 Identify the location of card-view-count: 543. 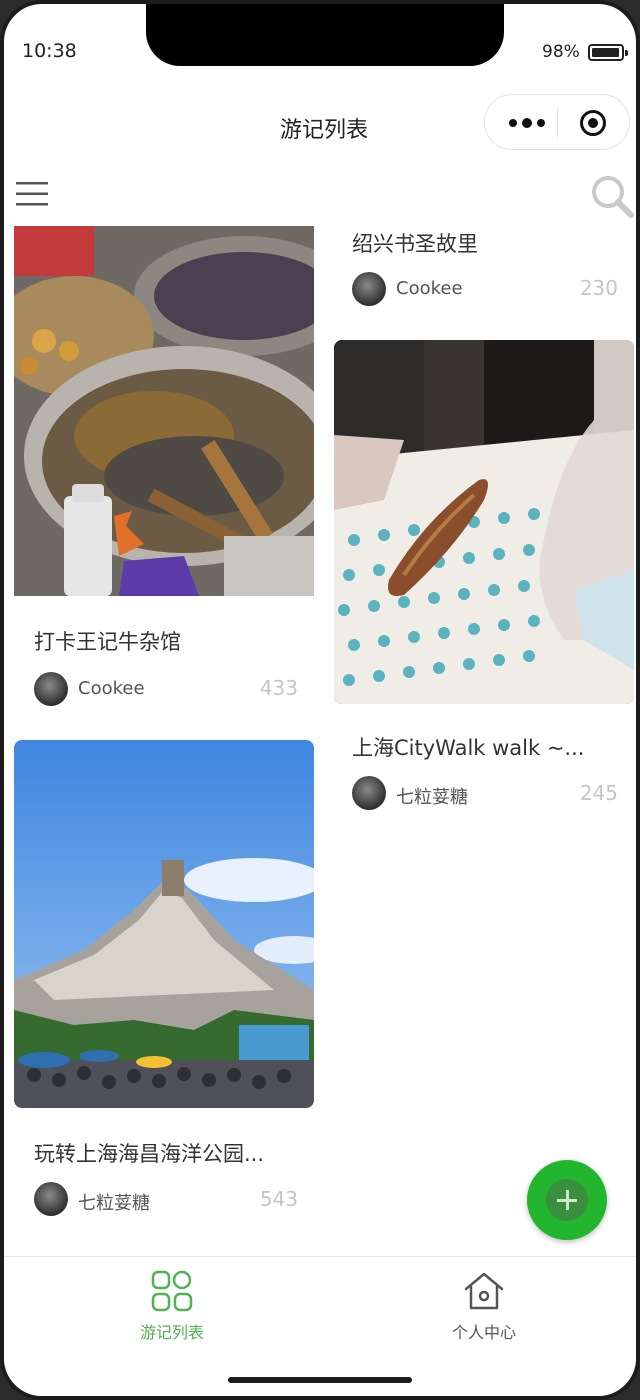
(278, 1199).